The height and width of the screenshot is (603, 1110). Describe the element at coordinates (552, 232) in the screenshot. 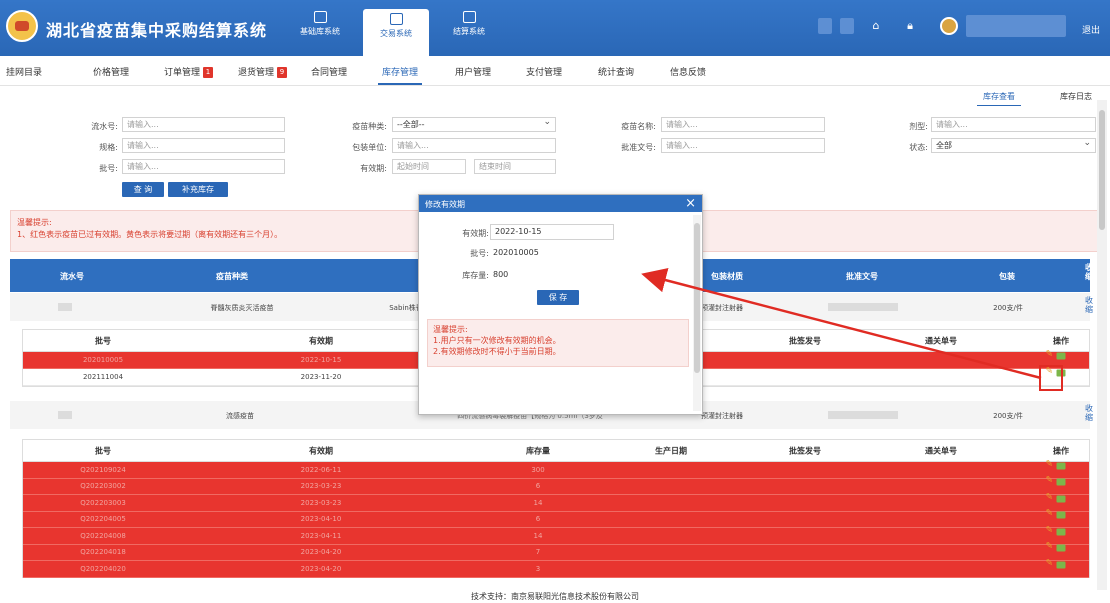

I see `modal-expiry-input: 2022-10-15` at that location.